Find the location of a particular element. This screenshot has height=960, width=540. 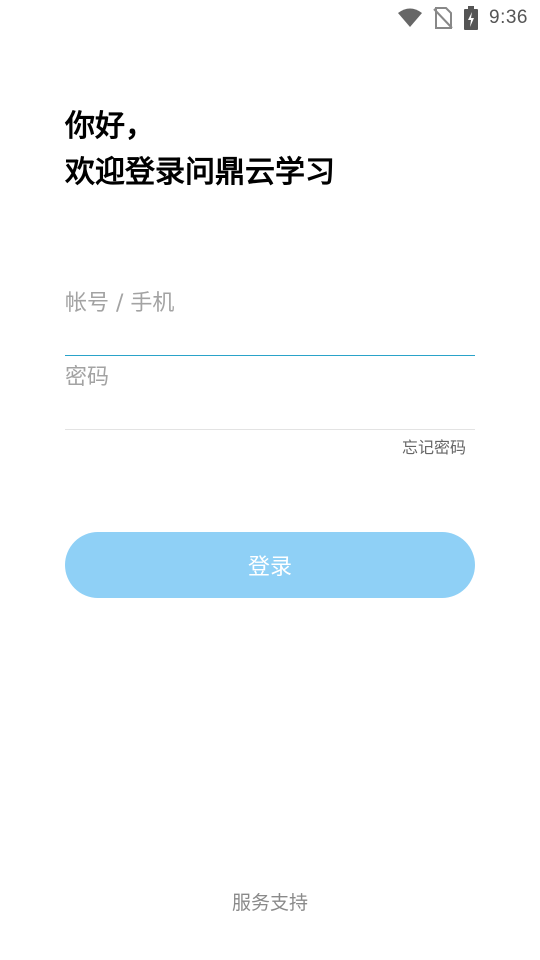

account-input is located at coordinates (270, 303).